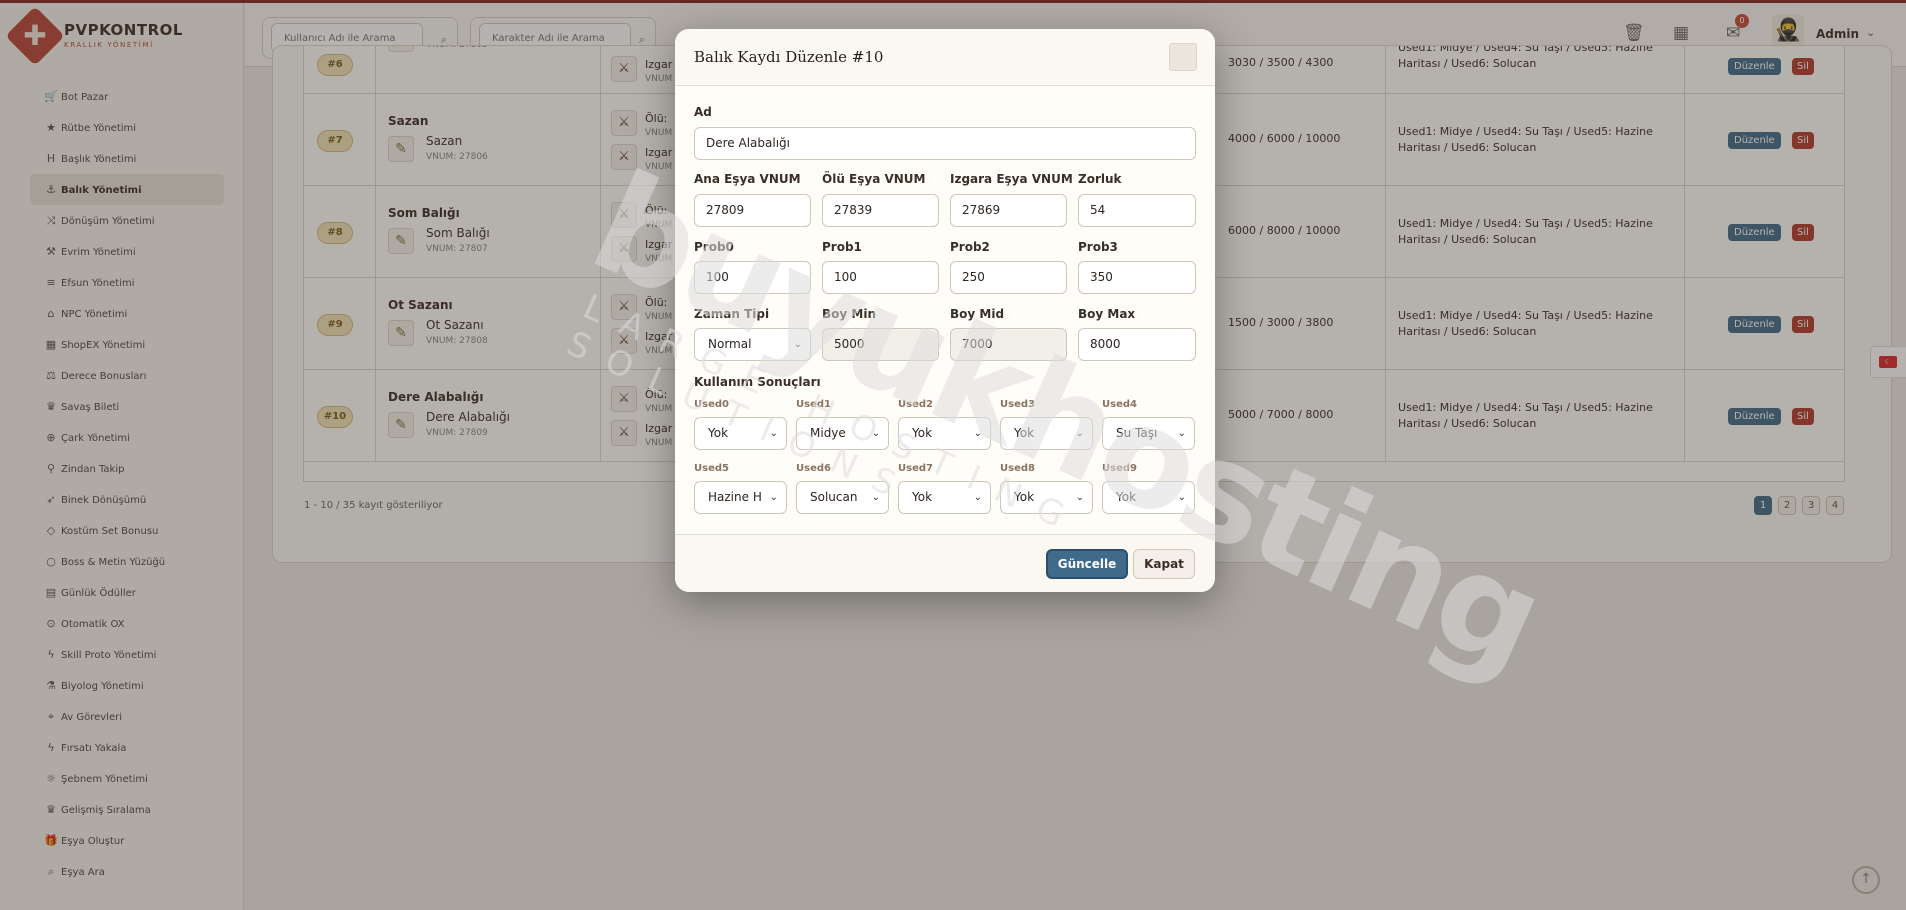  Describe the element at coordinates (945, 57) in the screenshot. I see `modal-header: Balık Kaydı Düzenle #10` at that location.